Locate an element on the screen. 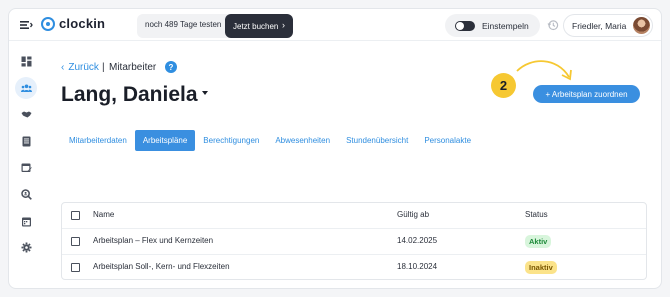 The width and height of the screenshot is (670, 297). sidebar-item-settings is located at coordinates (26, 247).